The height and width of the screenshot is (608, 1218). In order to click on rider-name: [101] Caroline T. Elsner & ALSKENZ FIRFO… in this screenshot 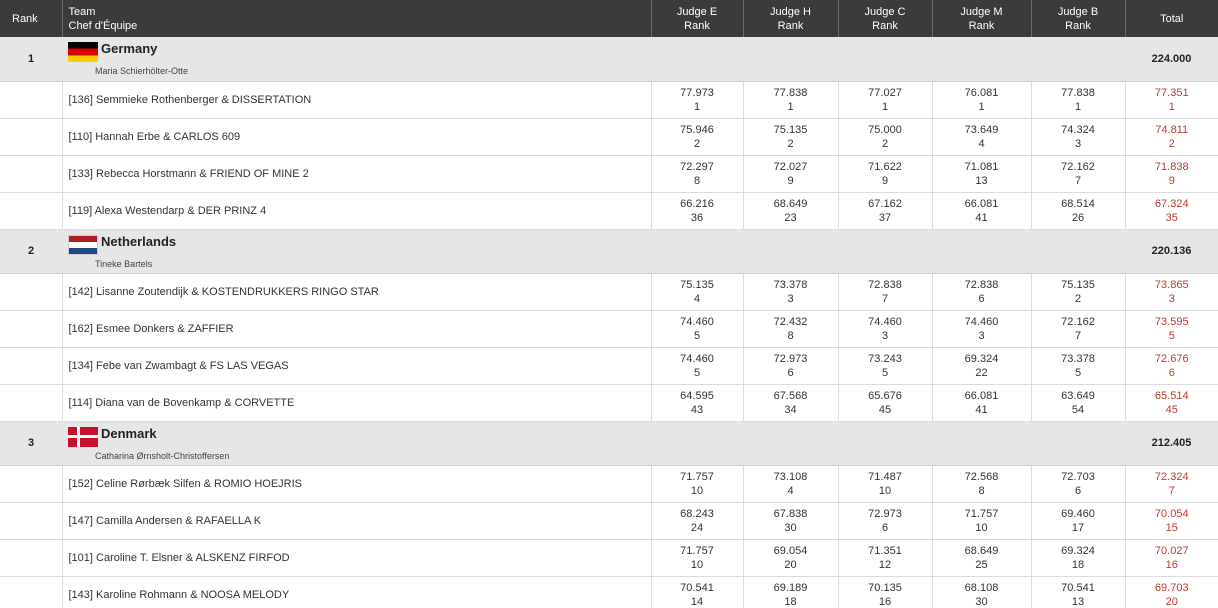, I will do `click(357, 558)`.